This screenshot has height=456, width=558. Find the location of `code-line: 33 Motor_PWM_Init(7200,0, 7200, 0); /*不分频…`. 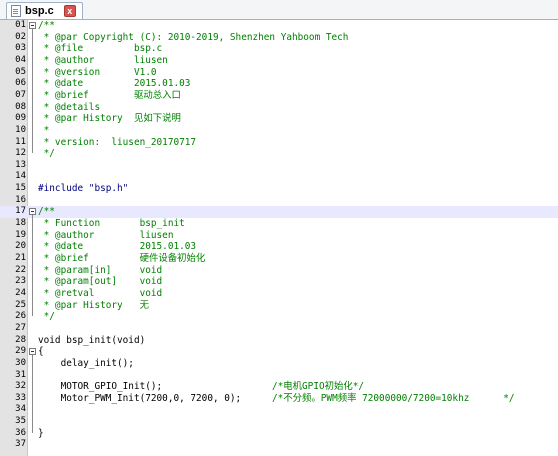

code-line: 33 Motor_PWM_Init(7200,0, 7200, 0); /*不分频… is located at coordinates (279, 399).